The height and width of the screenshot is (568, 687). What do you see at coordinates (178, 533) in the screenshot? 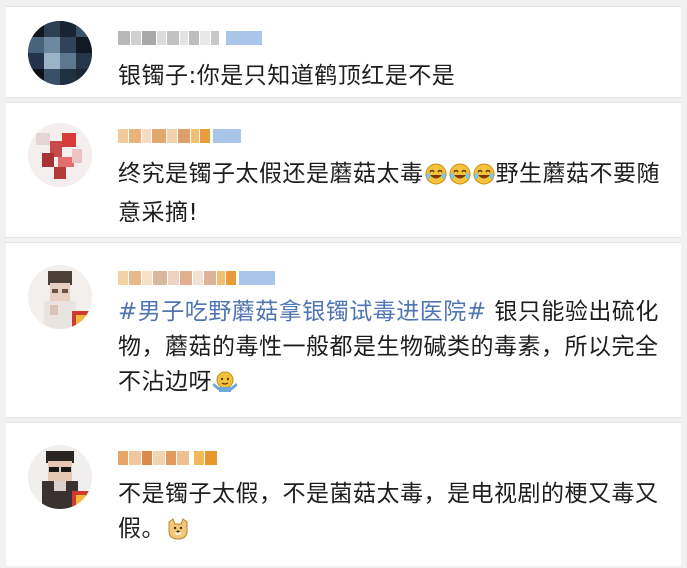
I see `doge-emoji-icon` at bounding box center [178, 533].